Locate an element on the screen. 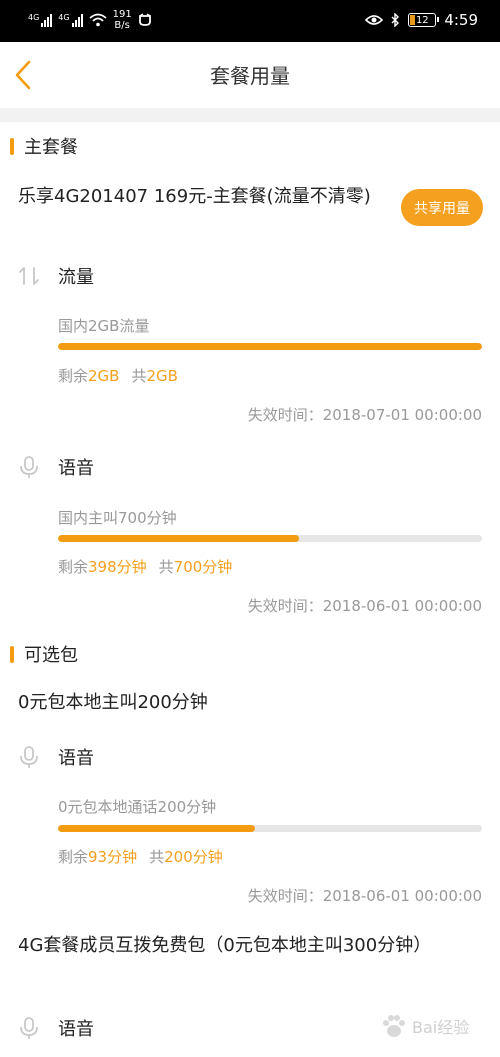  section-title: 主套餐 is located at coordinates (51, 147).